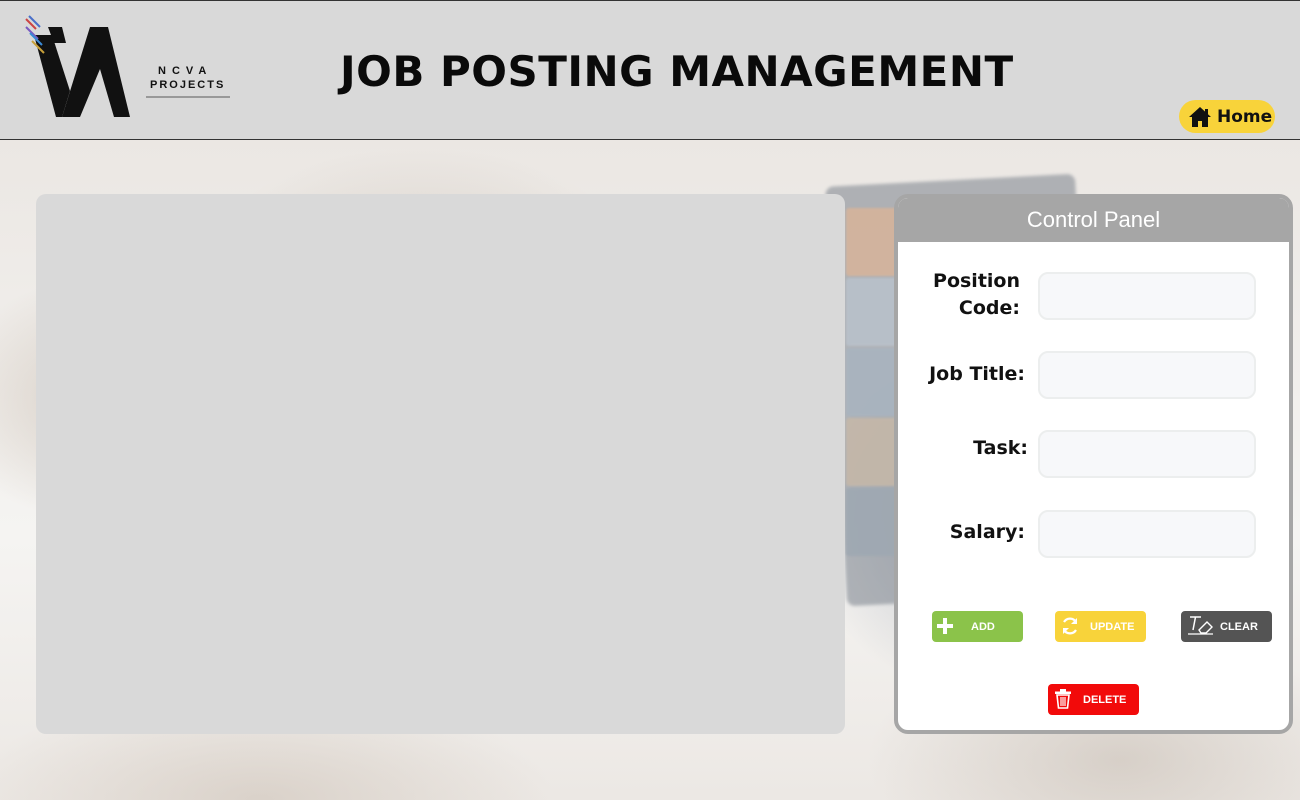 The width and height of the screenshot is (1300, 800). I want to click on logo-text-projects: PROJECTS, so click(188, 85).